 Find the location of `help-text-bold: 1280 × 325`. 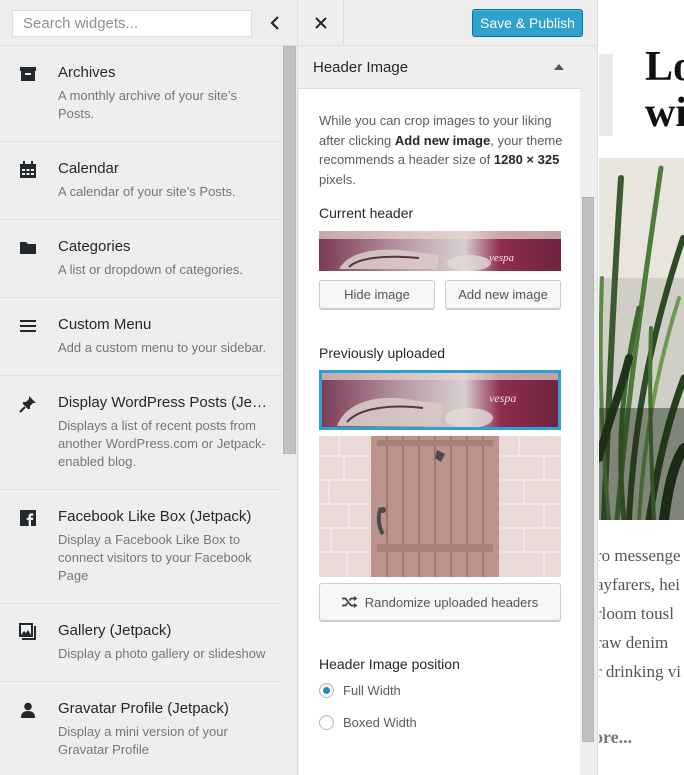

help-text-bold: 1280 × 325 is located at coordinates (526, 159).